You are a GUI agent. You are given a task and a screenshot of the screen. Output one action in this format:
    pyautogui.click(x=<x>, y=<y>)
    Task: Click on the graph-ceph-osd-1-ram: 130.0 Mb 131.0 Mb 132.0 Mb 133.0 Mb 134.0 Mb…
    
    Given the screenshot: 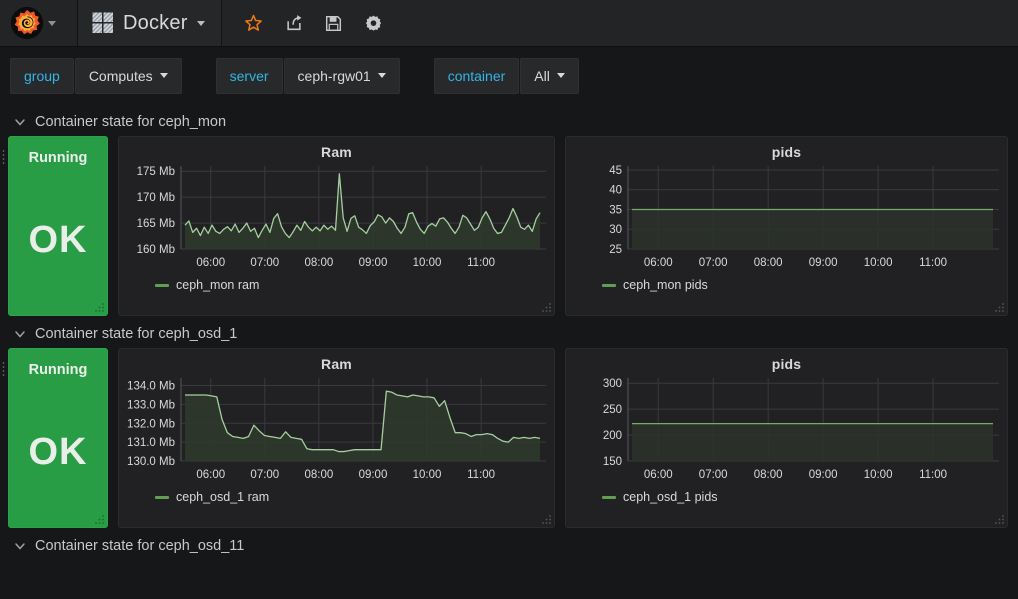 What is the action you would take?
    pyautogui.click(x=336, y=429)
    